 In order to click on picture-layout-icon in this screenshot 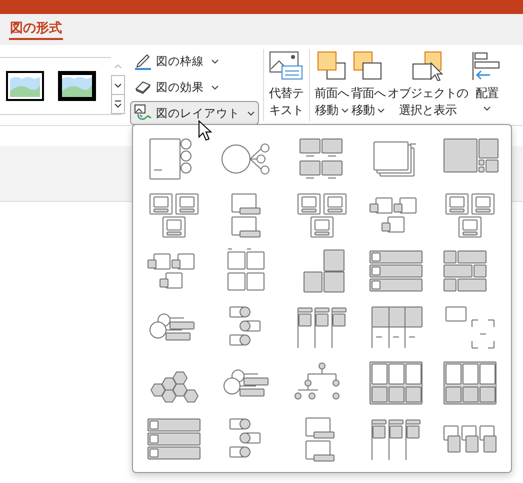, I will do `click(143, 113)`.